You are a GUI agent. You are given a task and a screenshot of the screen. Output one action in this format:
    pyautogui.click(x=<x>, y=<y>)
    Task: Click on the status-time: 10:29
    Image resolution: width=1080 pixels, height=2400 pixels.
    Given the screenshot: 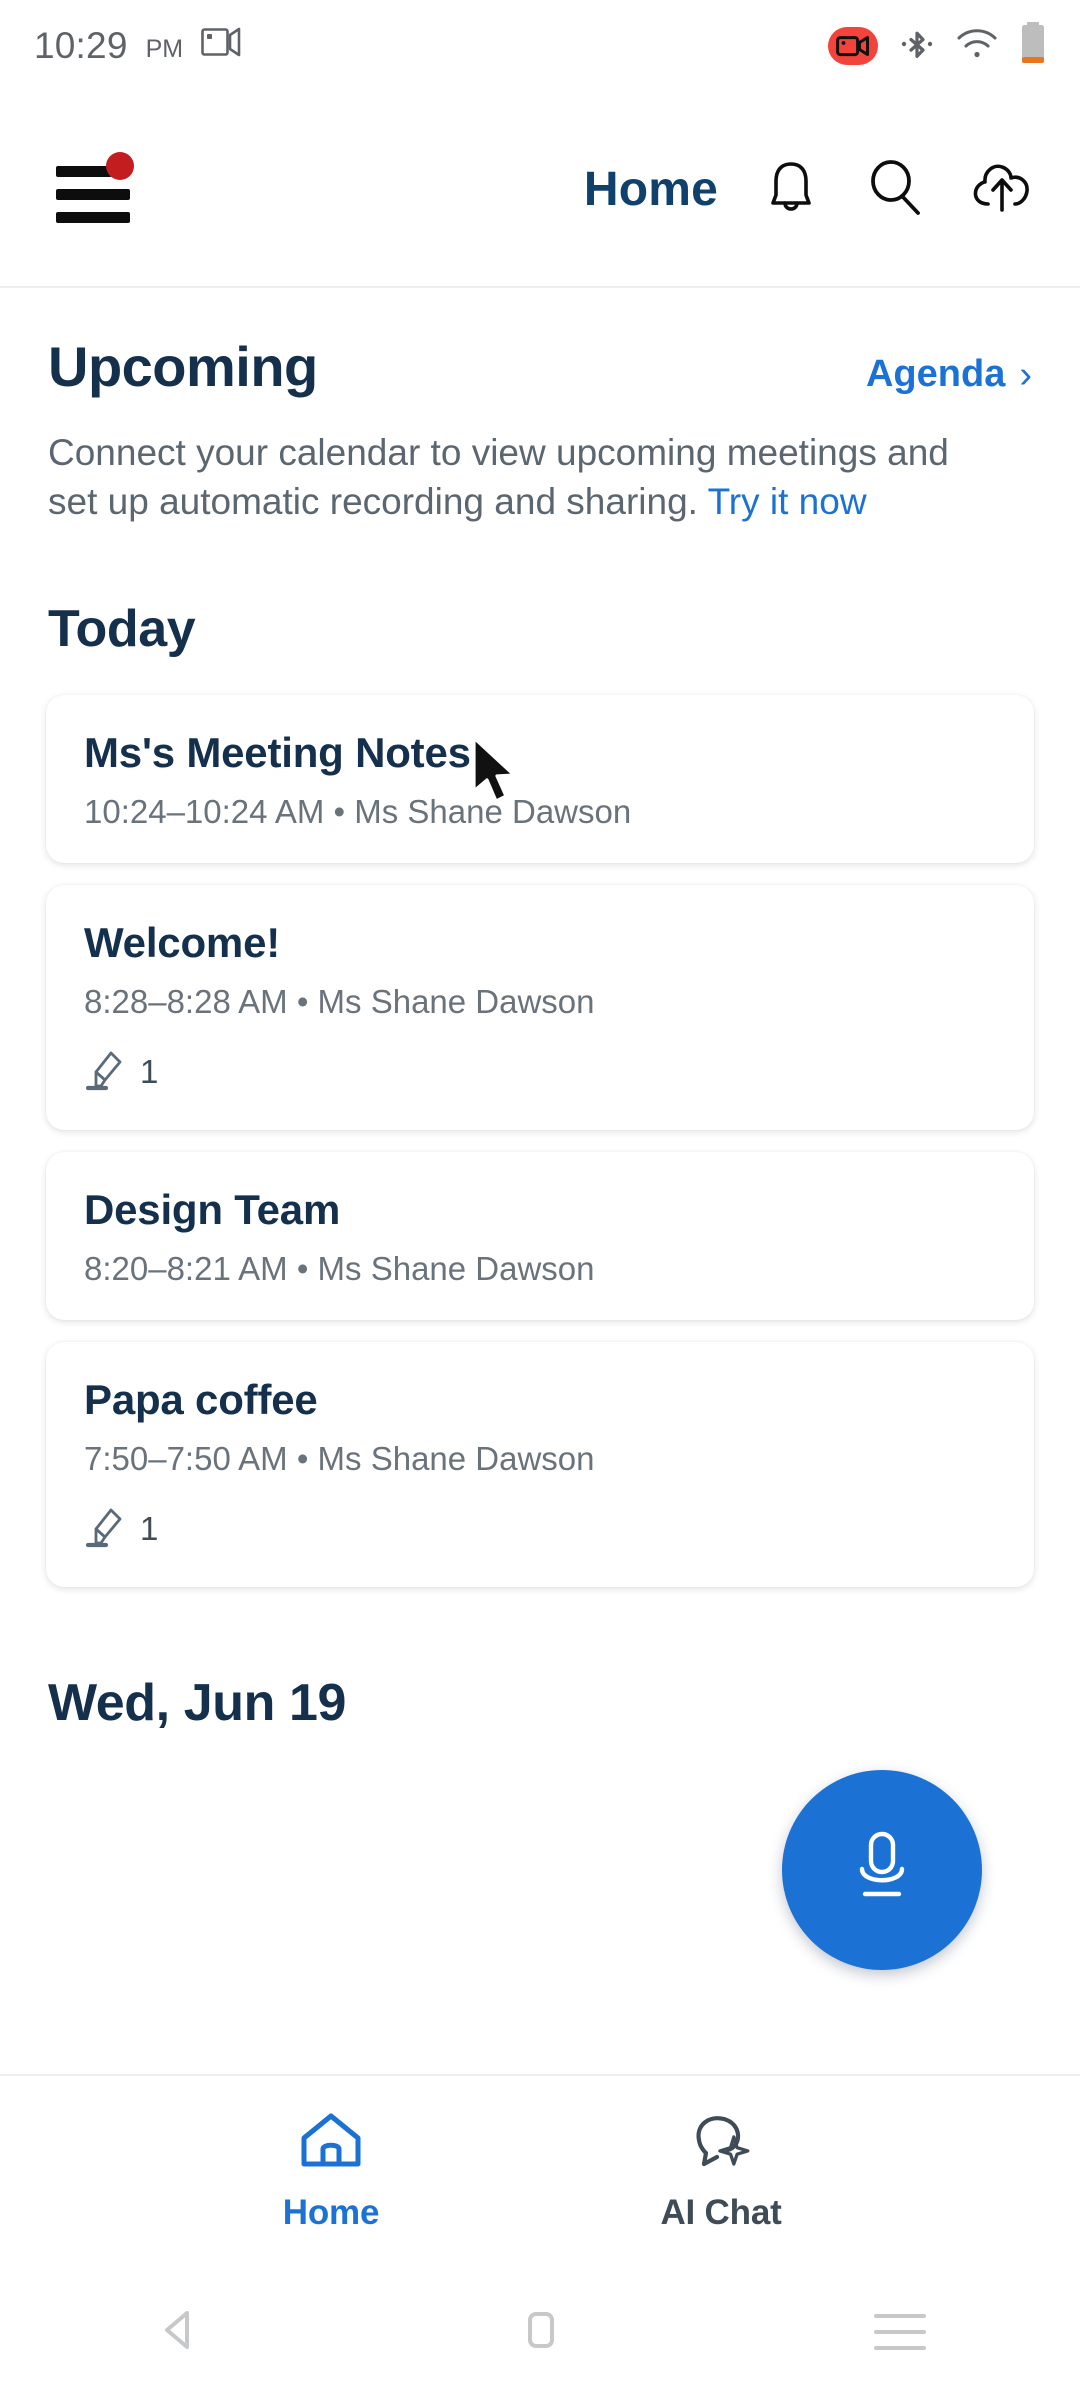 What is the action you would take?
    pyautogui.click(x=81, y=45)
    